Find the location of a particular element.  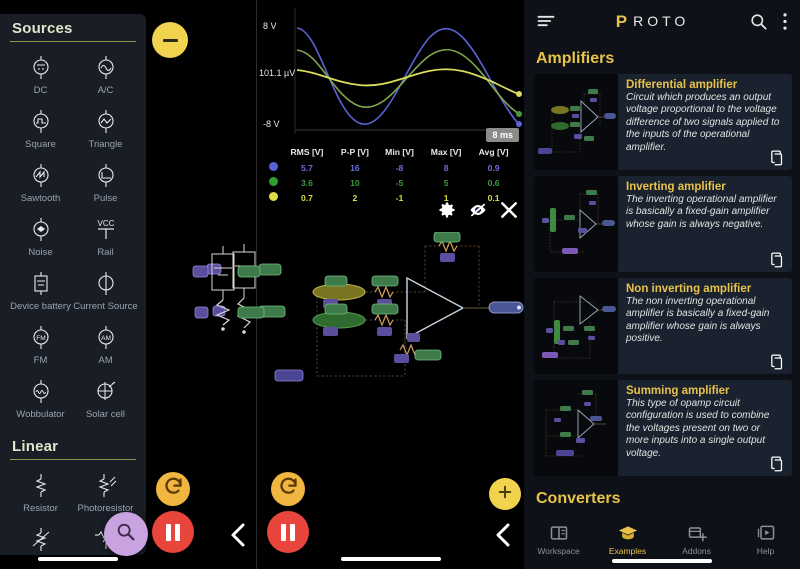

palette-item-label: Rail is located at coordinates (105, 252).